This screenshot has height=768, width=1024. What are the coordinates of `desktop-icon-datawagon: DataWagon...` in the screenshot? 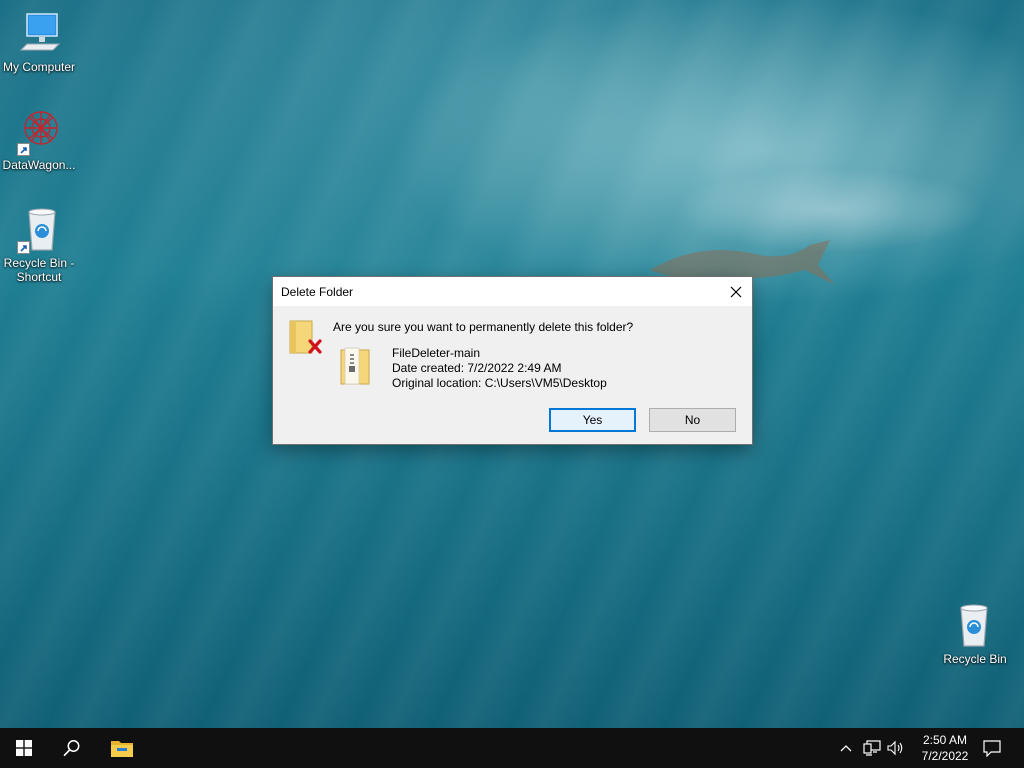 It's located at (39, 140).